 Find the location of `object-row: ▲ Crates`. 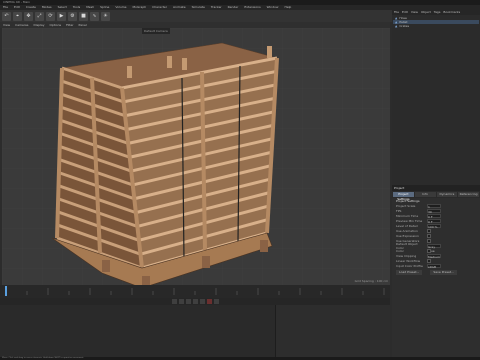

object-row: ▲ Crates is located at coordinates (436, 26).